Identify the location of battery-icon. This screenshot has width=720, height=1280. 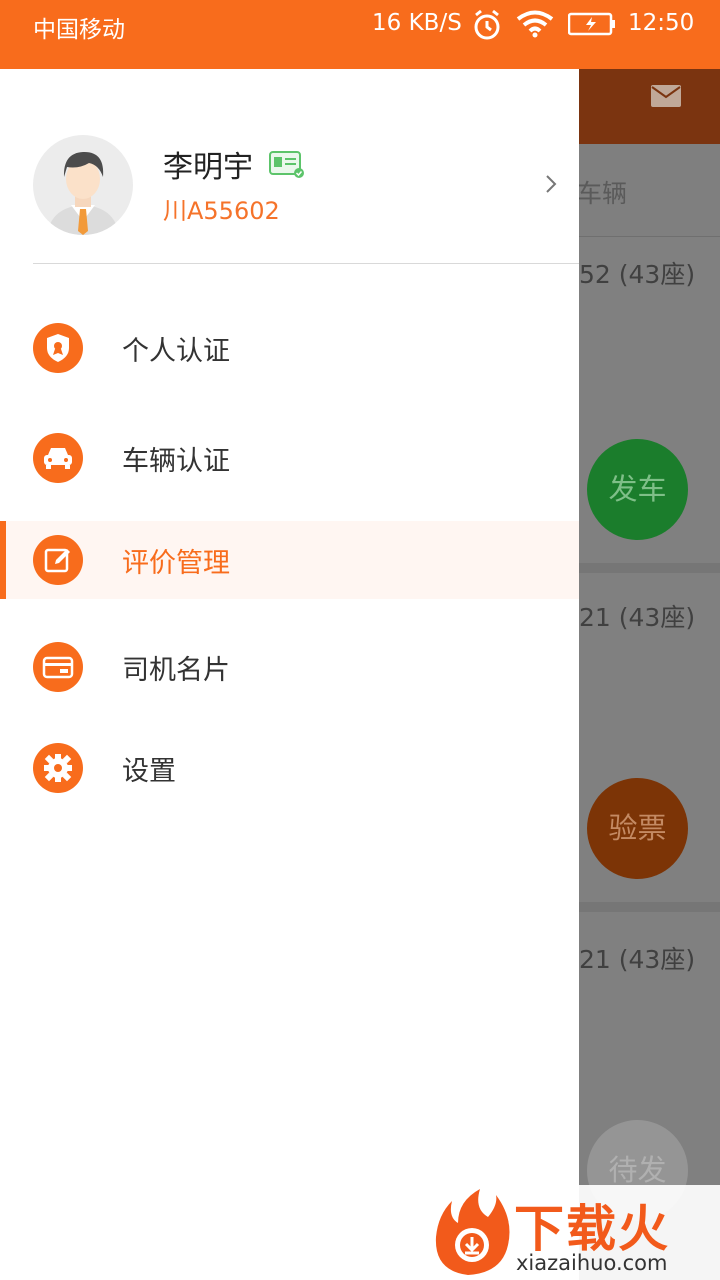
(591, 24).